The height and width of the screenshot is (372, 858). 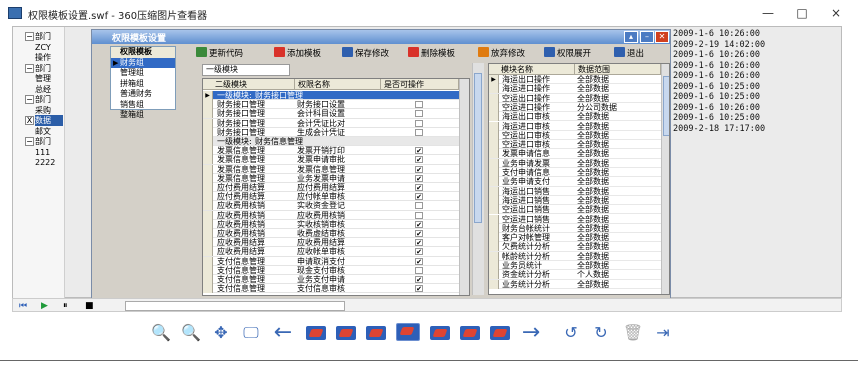 What do you see at coordinates (531, 333) in the screenshot?
I see `next-arrow-icon: →` at bounding box center [531, 333].